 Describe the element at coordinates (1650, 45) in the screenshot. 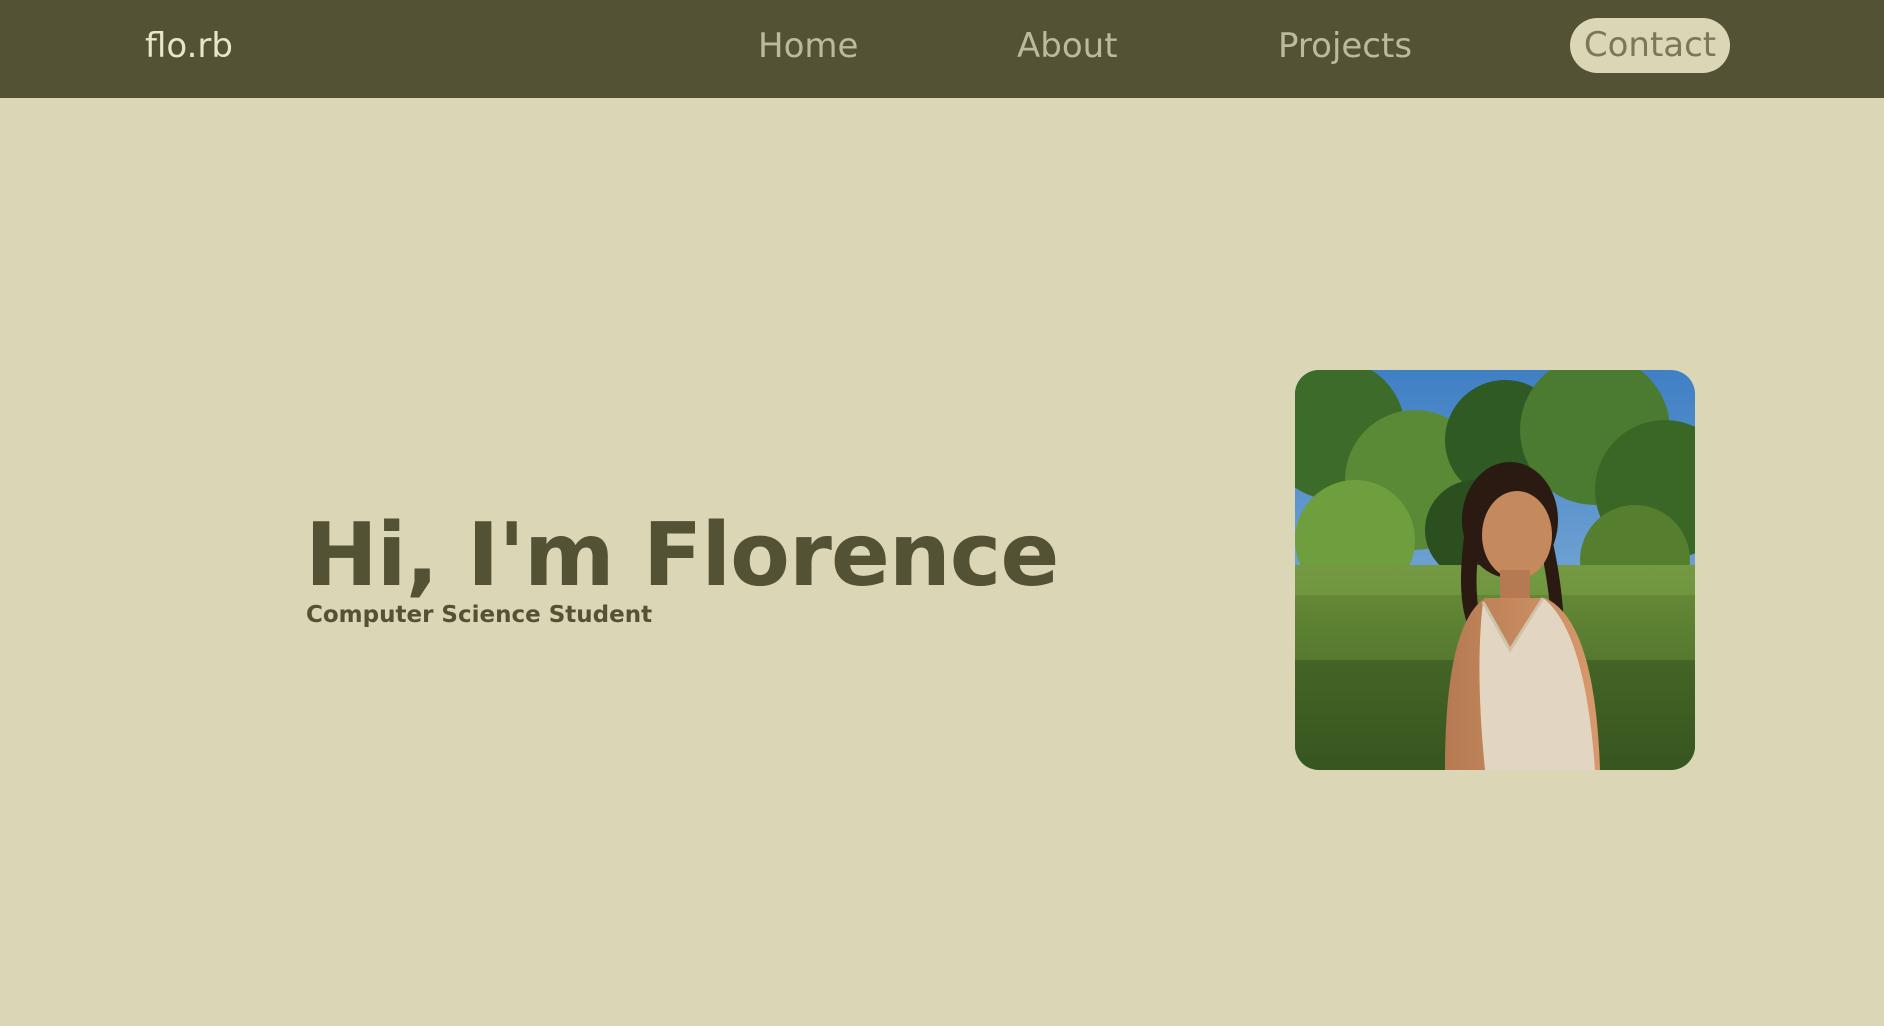

I see `nav-link-contact: Contact` at that location.